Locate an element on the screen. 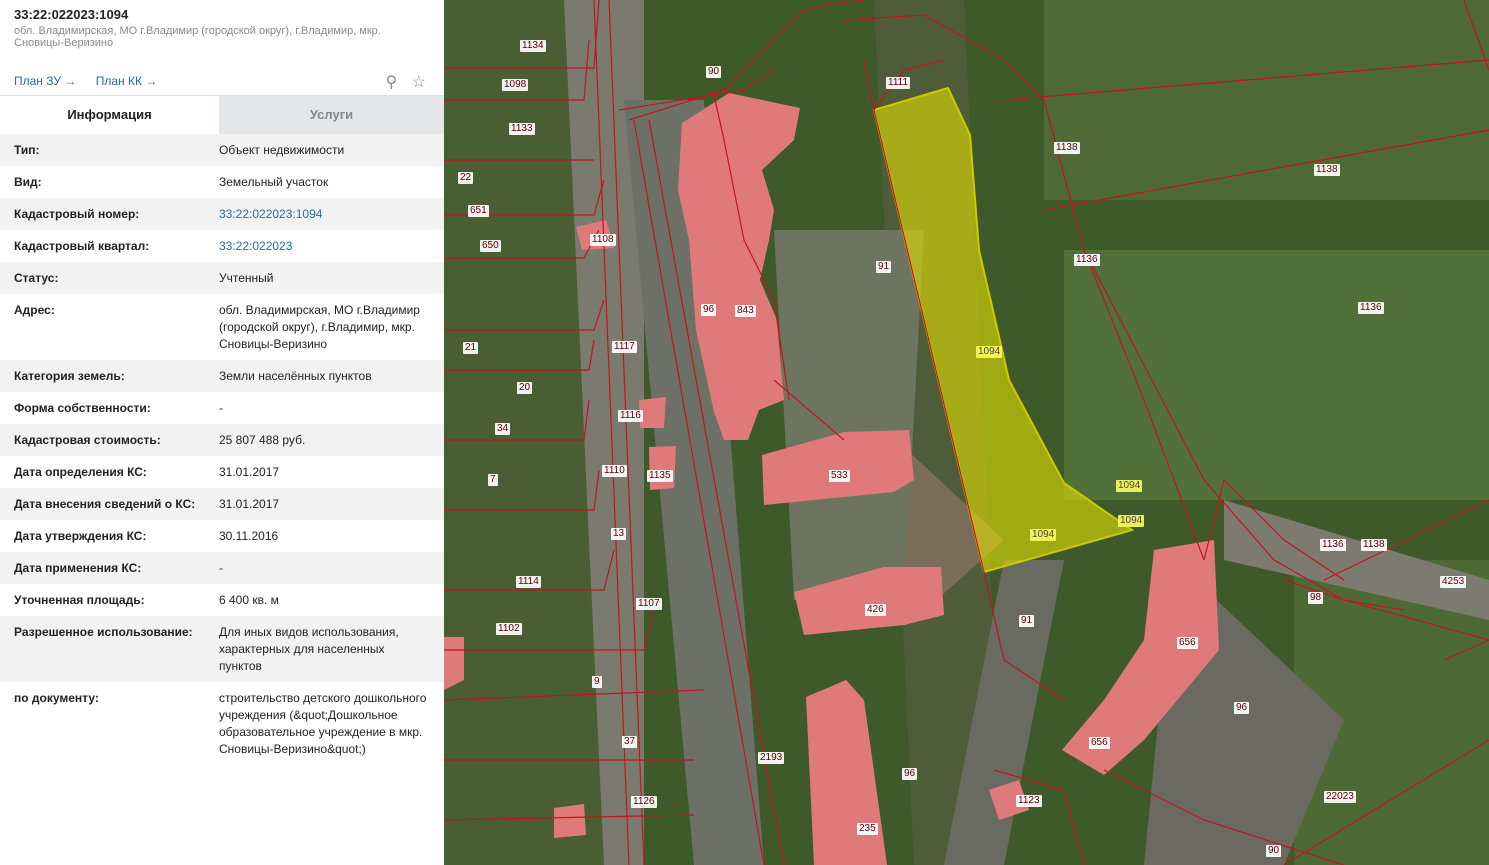 This screenshot has height=865, width=1489. row-key: Кадастровый квартал: is located at coordinates (82, 246).